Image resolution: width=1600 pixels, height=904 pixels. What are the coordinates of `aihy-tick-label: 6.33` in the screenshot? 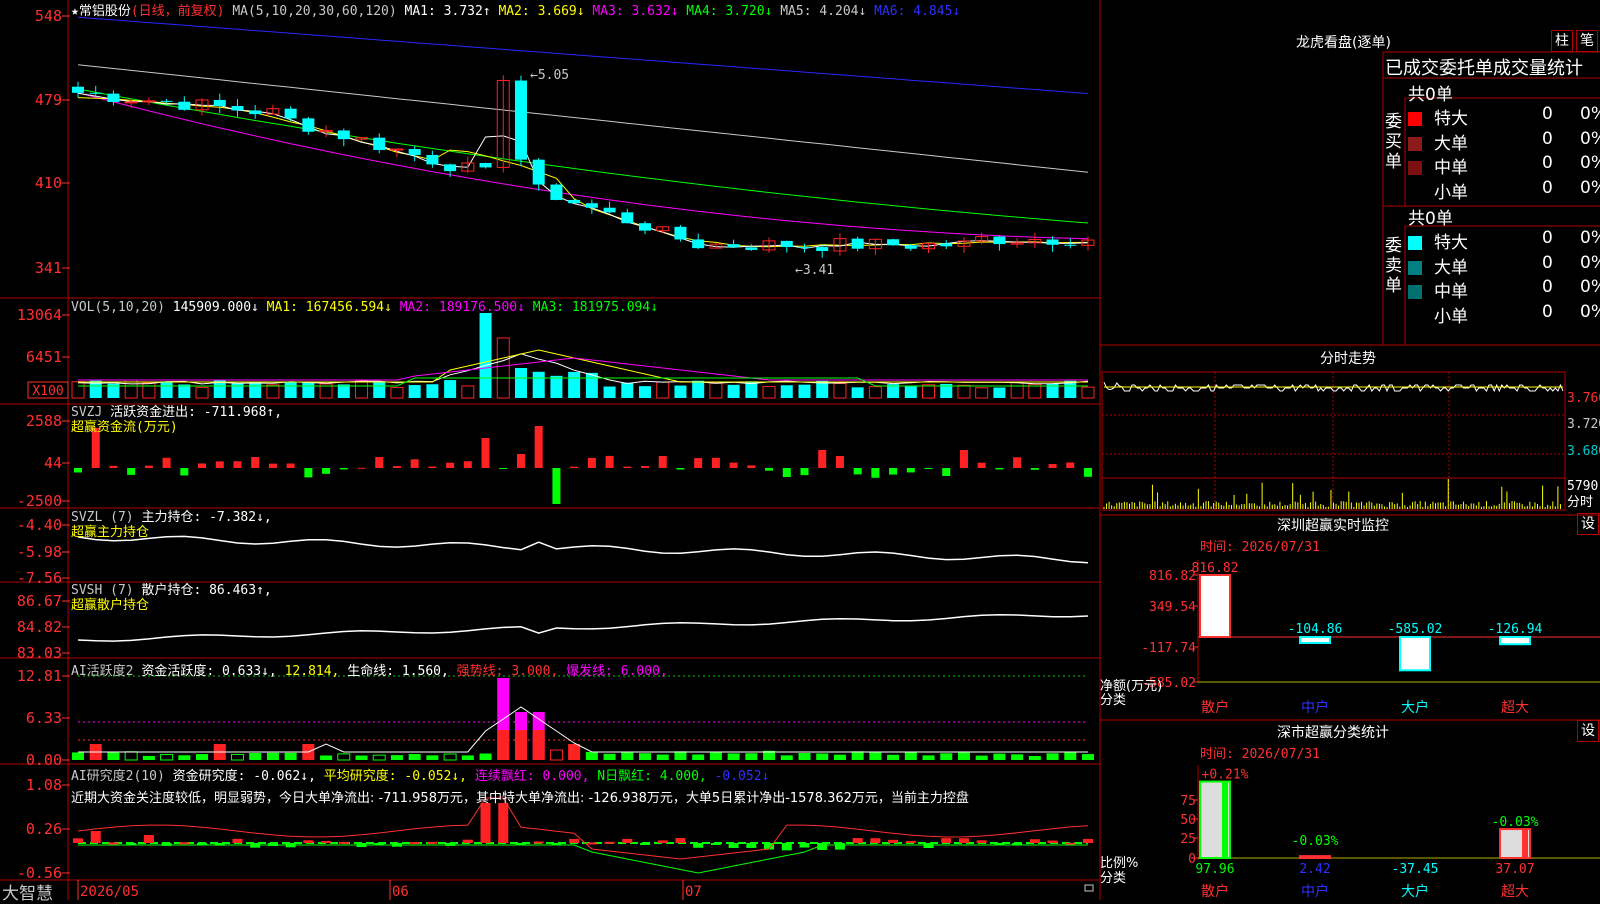 It's located at (44, 718).